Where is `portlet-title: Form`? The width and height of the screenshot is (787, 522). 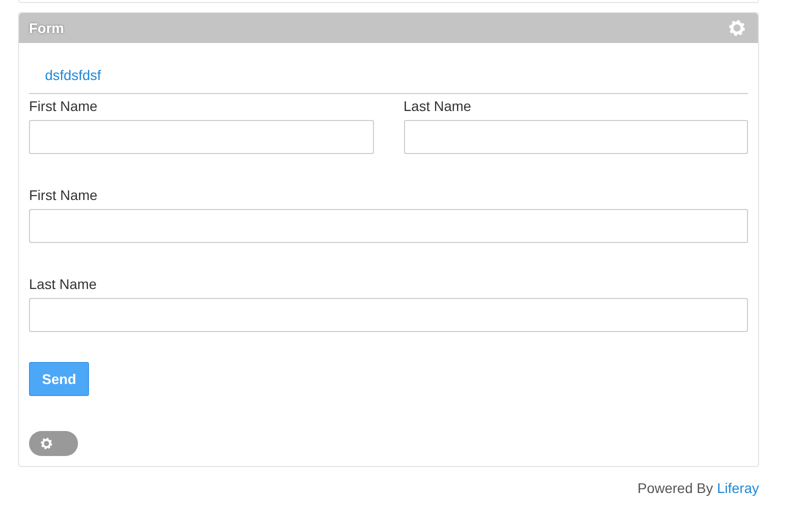 portlet-title: Form is located at coordinates (46, 28).